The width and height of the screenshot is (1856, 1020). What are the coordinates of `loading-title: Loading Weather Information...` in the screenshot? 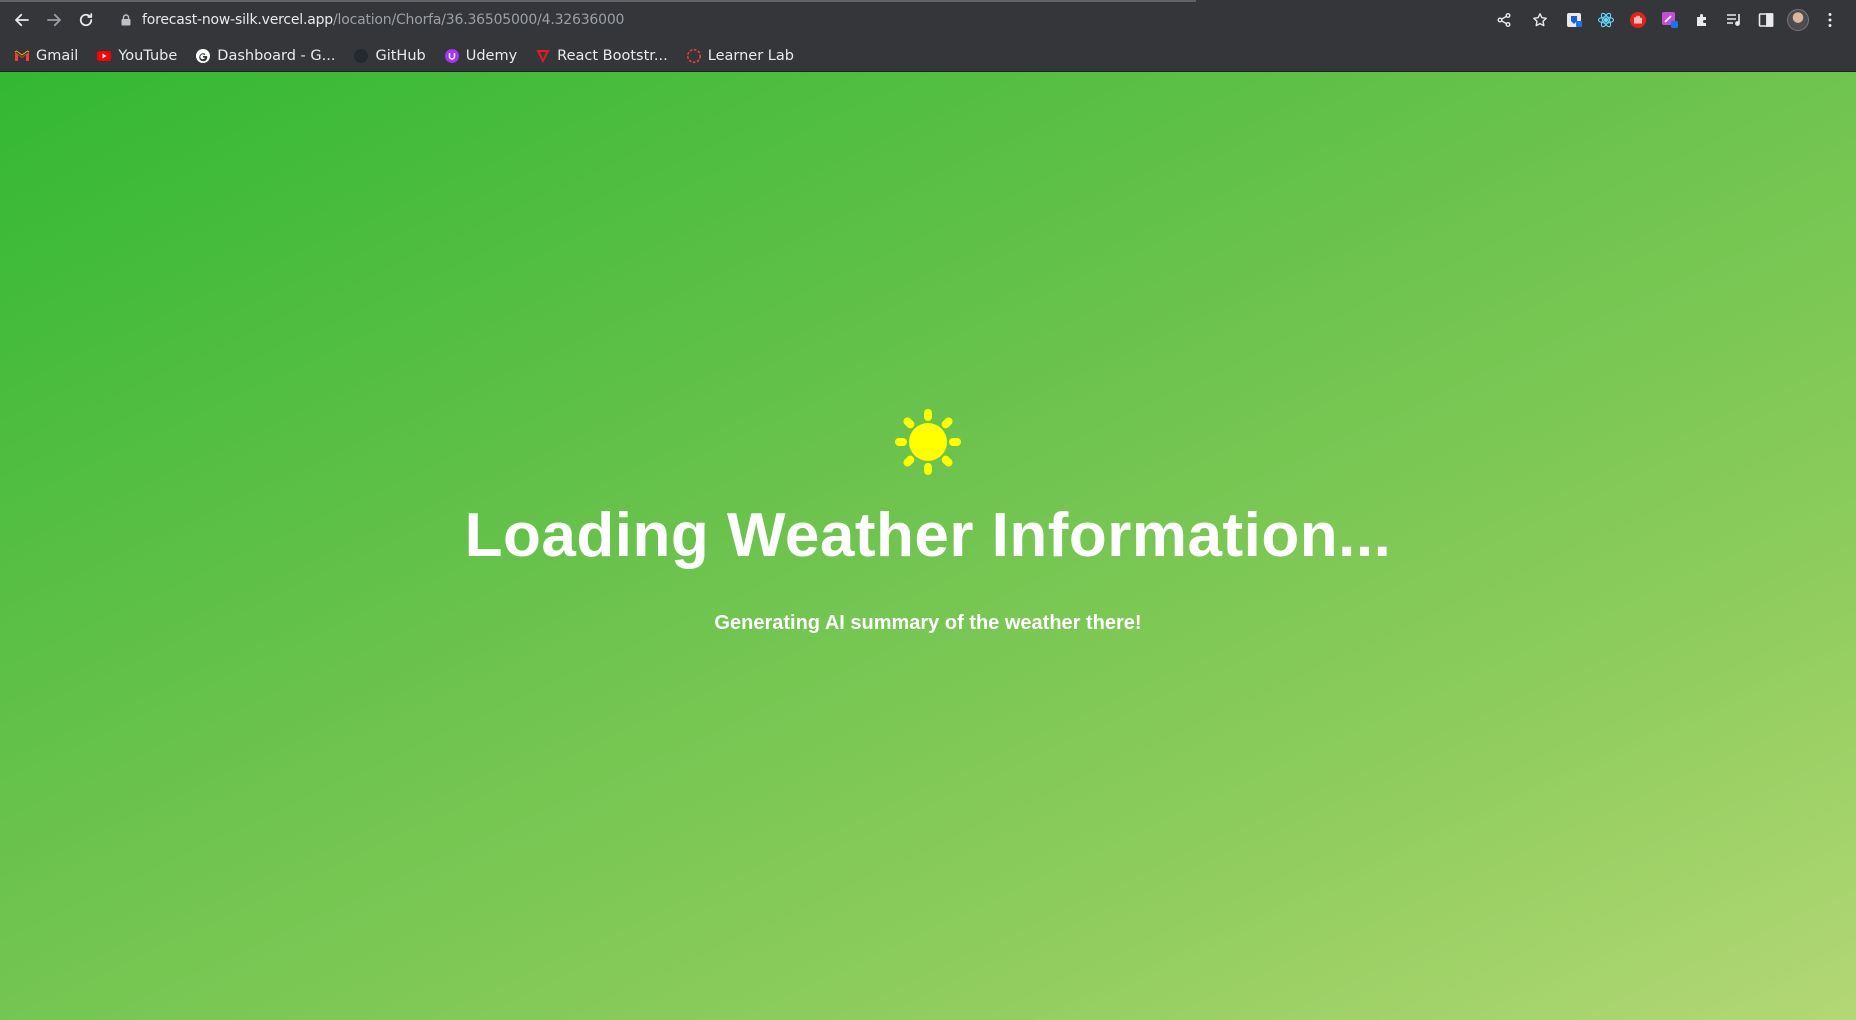 It's located at (928, 535).